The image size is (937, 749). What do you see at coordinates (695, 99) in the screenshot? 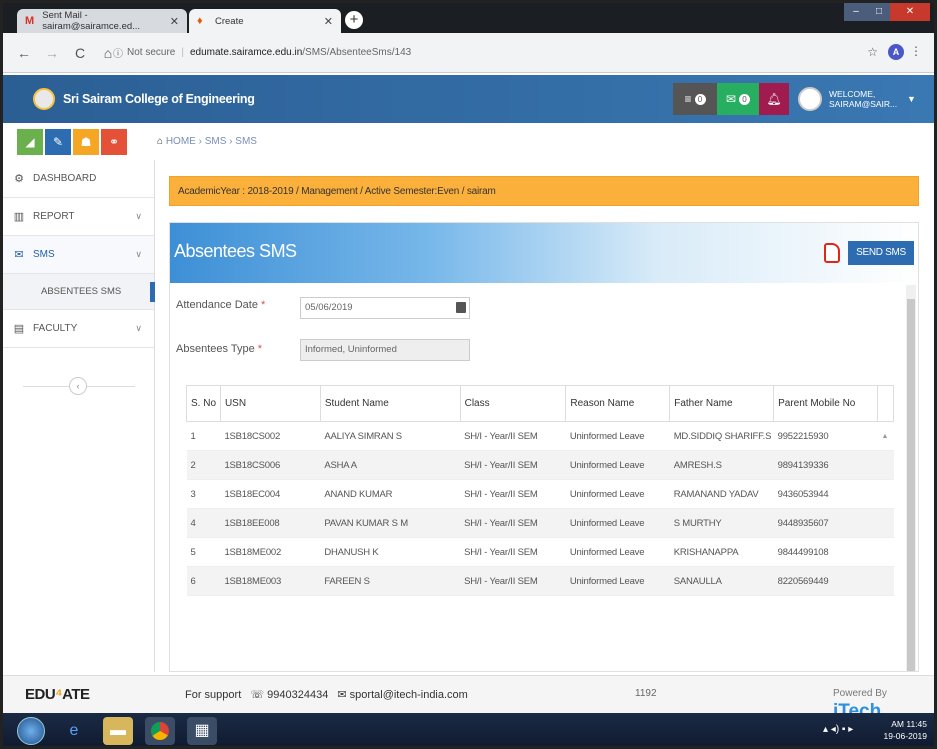
I see `messages-button: ≡ 0` at bounding box center [695, 99].